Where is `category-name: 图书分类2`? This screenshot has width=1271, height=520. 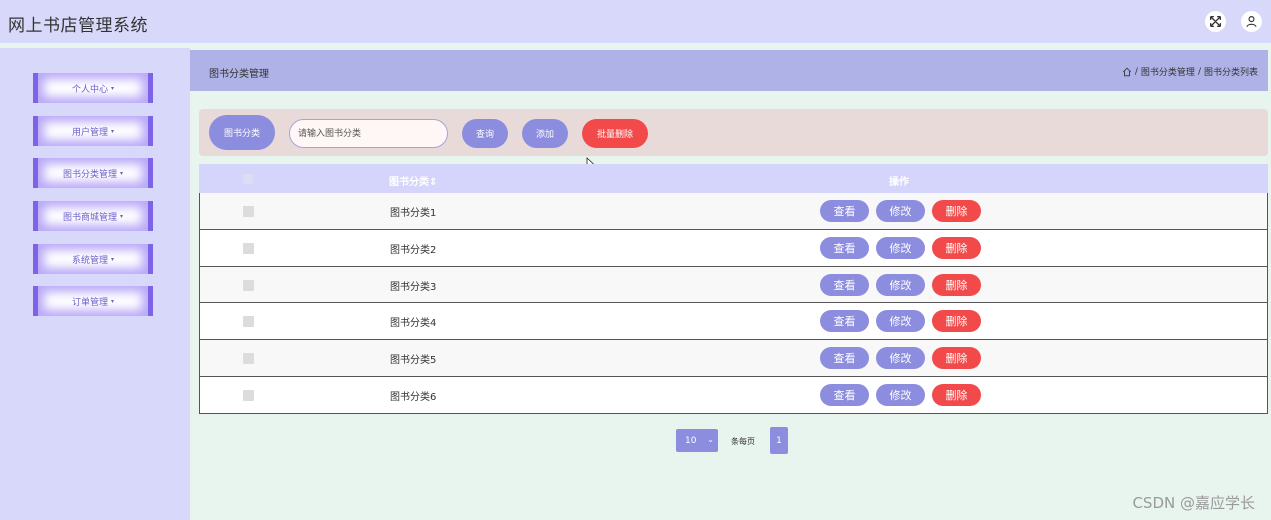
category-name: 图书分类2 is located at coordinates (413, 250).